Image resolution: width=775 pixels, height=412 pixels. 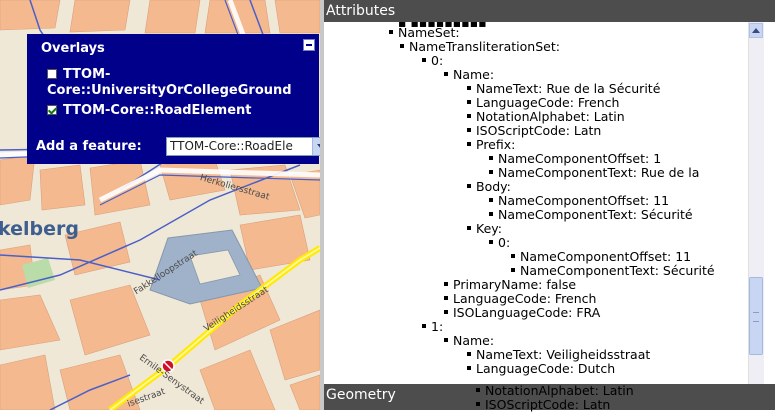 I want to click on scroll-up-icon, so click(x=756, y=30).